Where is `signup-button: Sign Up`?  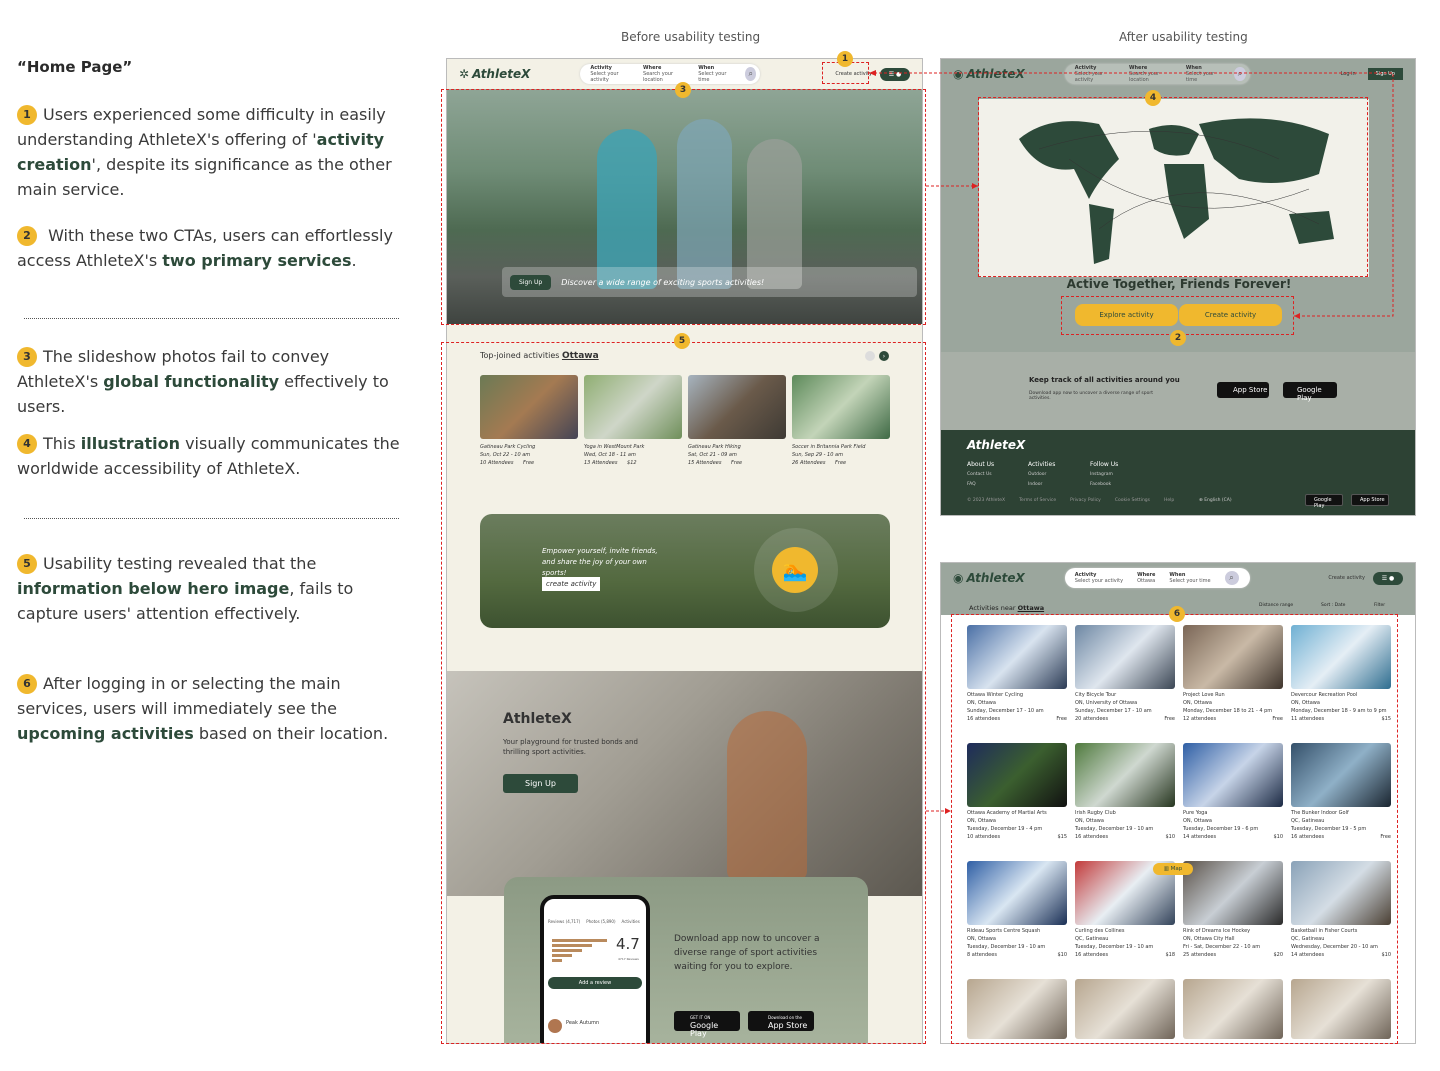
signup-button: Sign Up is located at coordinates (1385, 74).